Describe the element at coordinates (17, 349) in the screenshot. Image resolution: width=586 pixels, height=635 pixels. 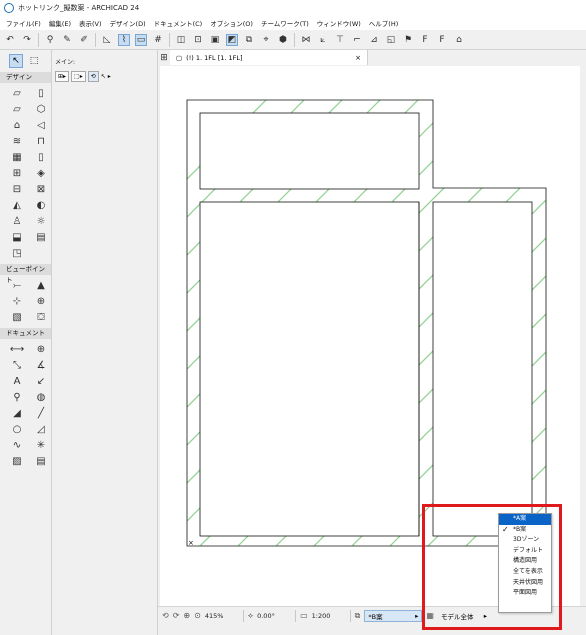
I see `dimension-tool-icon: ⟷` at that location.